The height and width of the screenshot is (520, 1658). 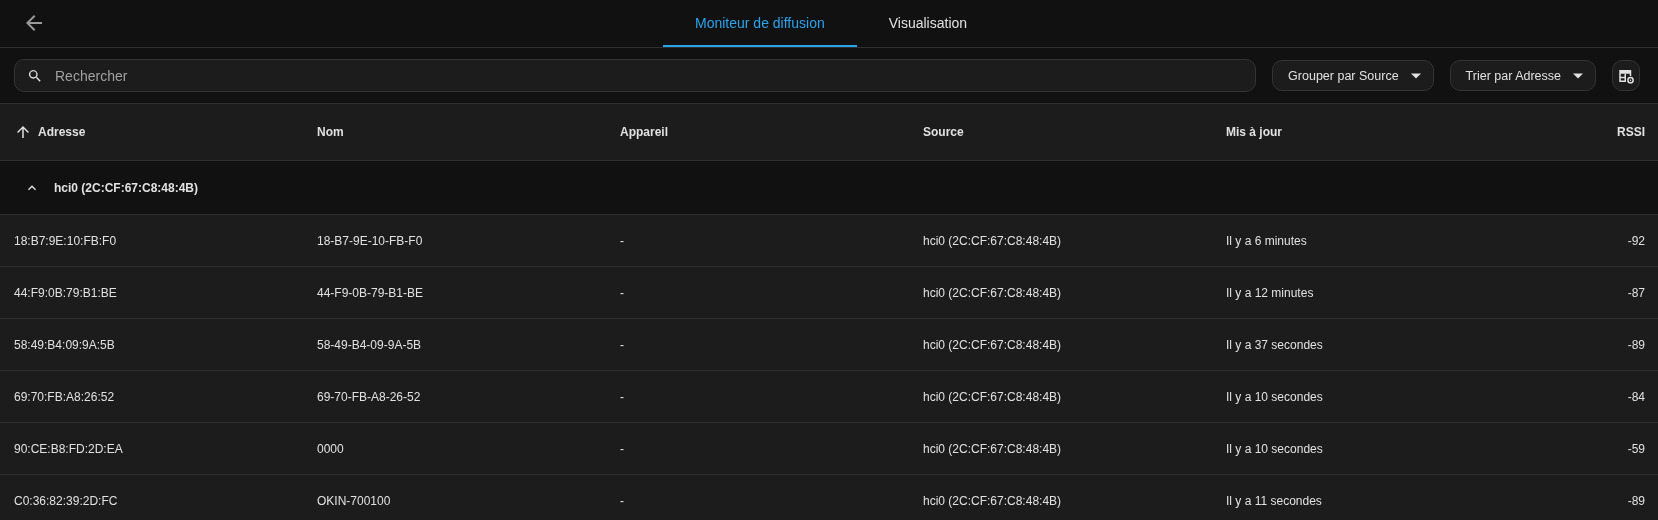 I want to click on table-cell: 58-49-B4-09-9A-5B, so click(x=369, y=344).